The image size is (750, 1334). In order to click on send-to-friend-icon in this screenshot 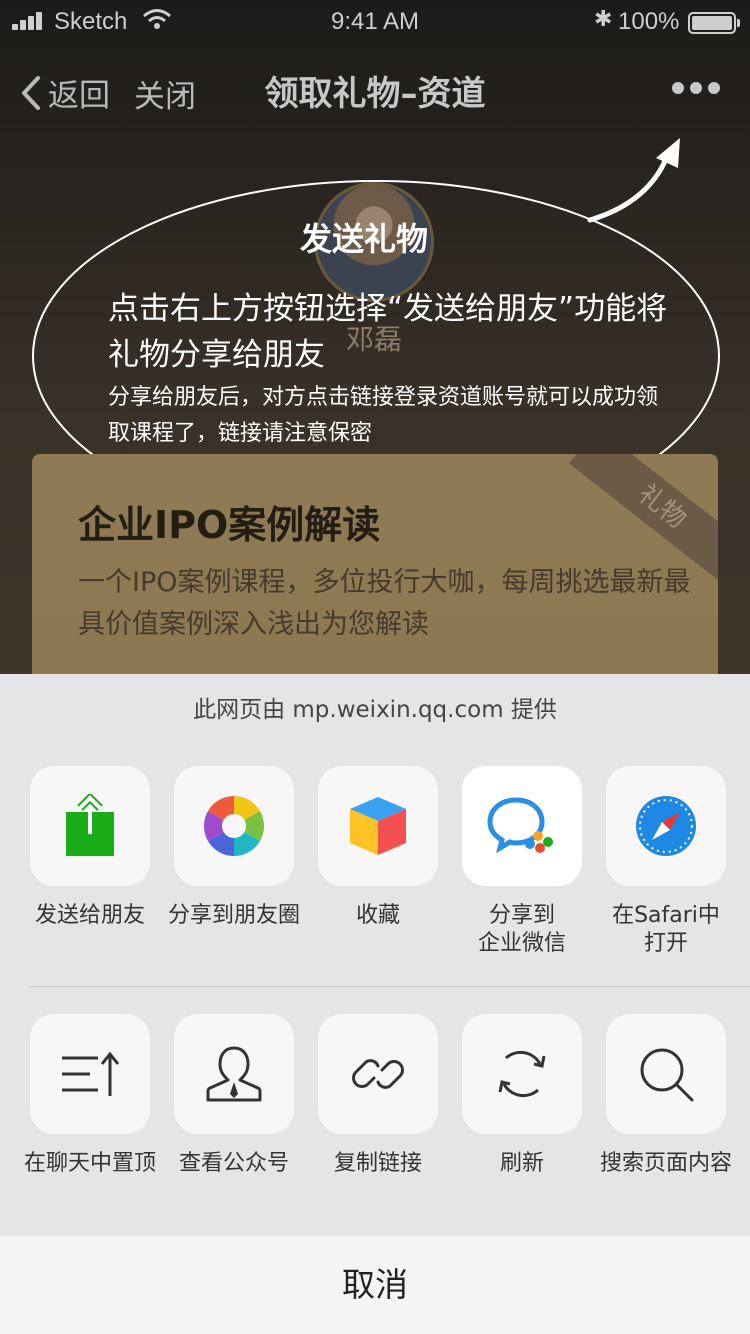, I will do `click(90, 825)`.